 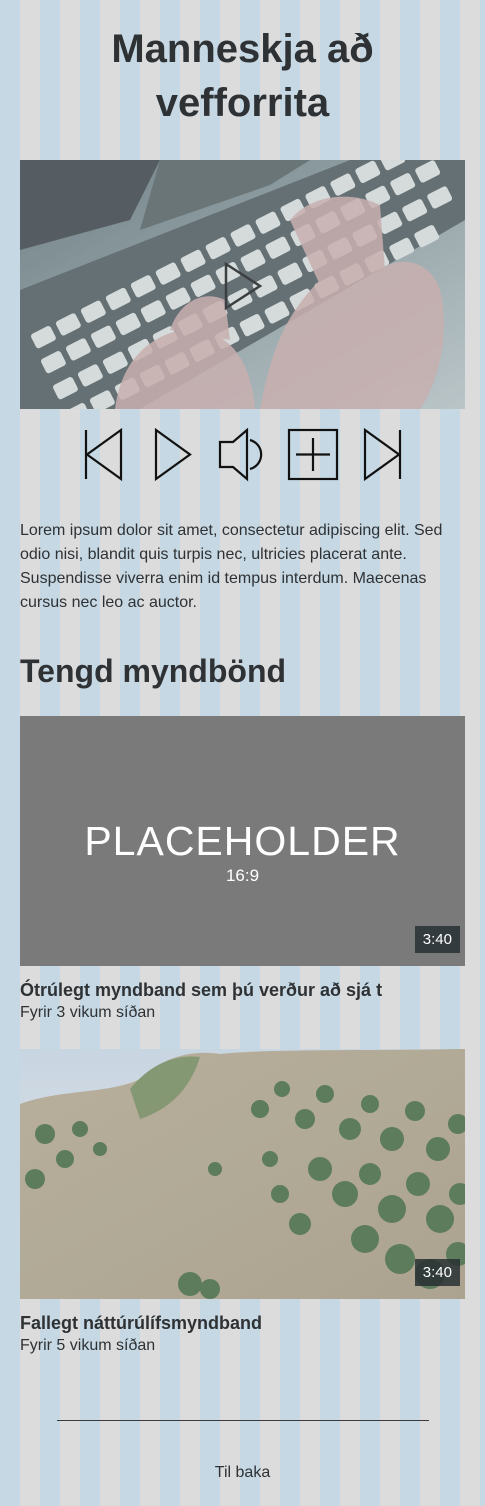 I want to click on video-age: Fyrir 5 vikum síðan, so click(x=88, y=1345).